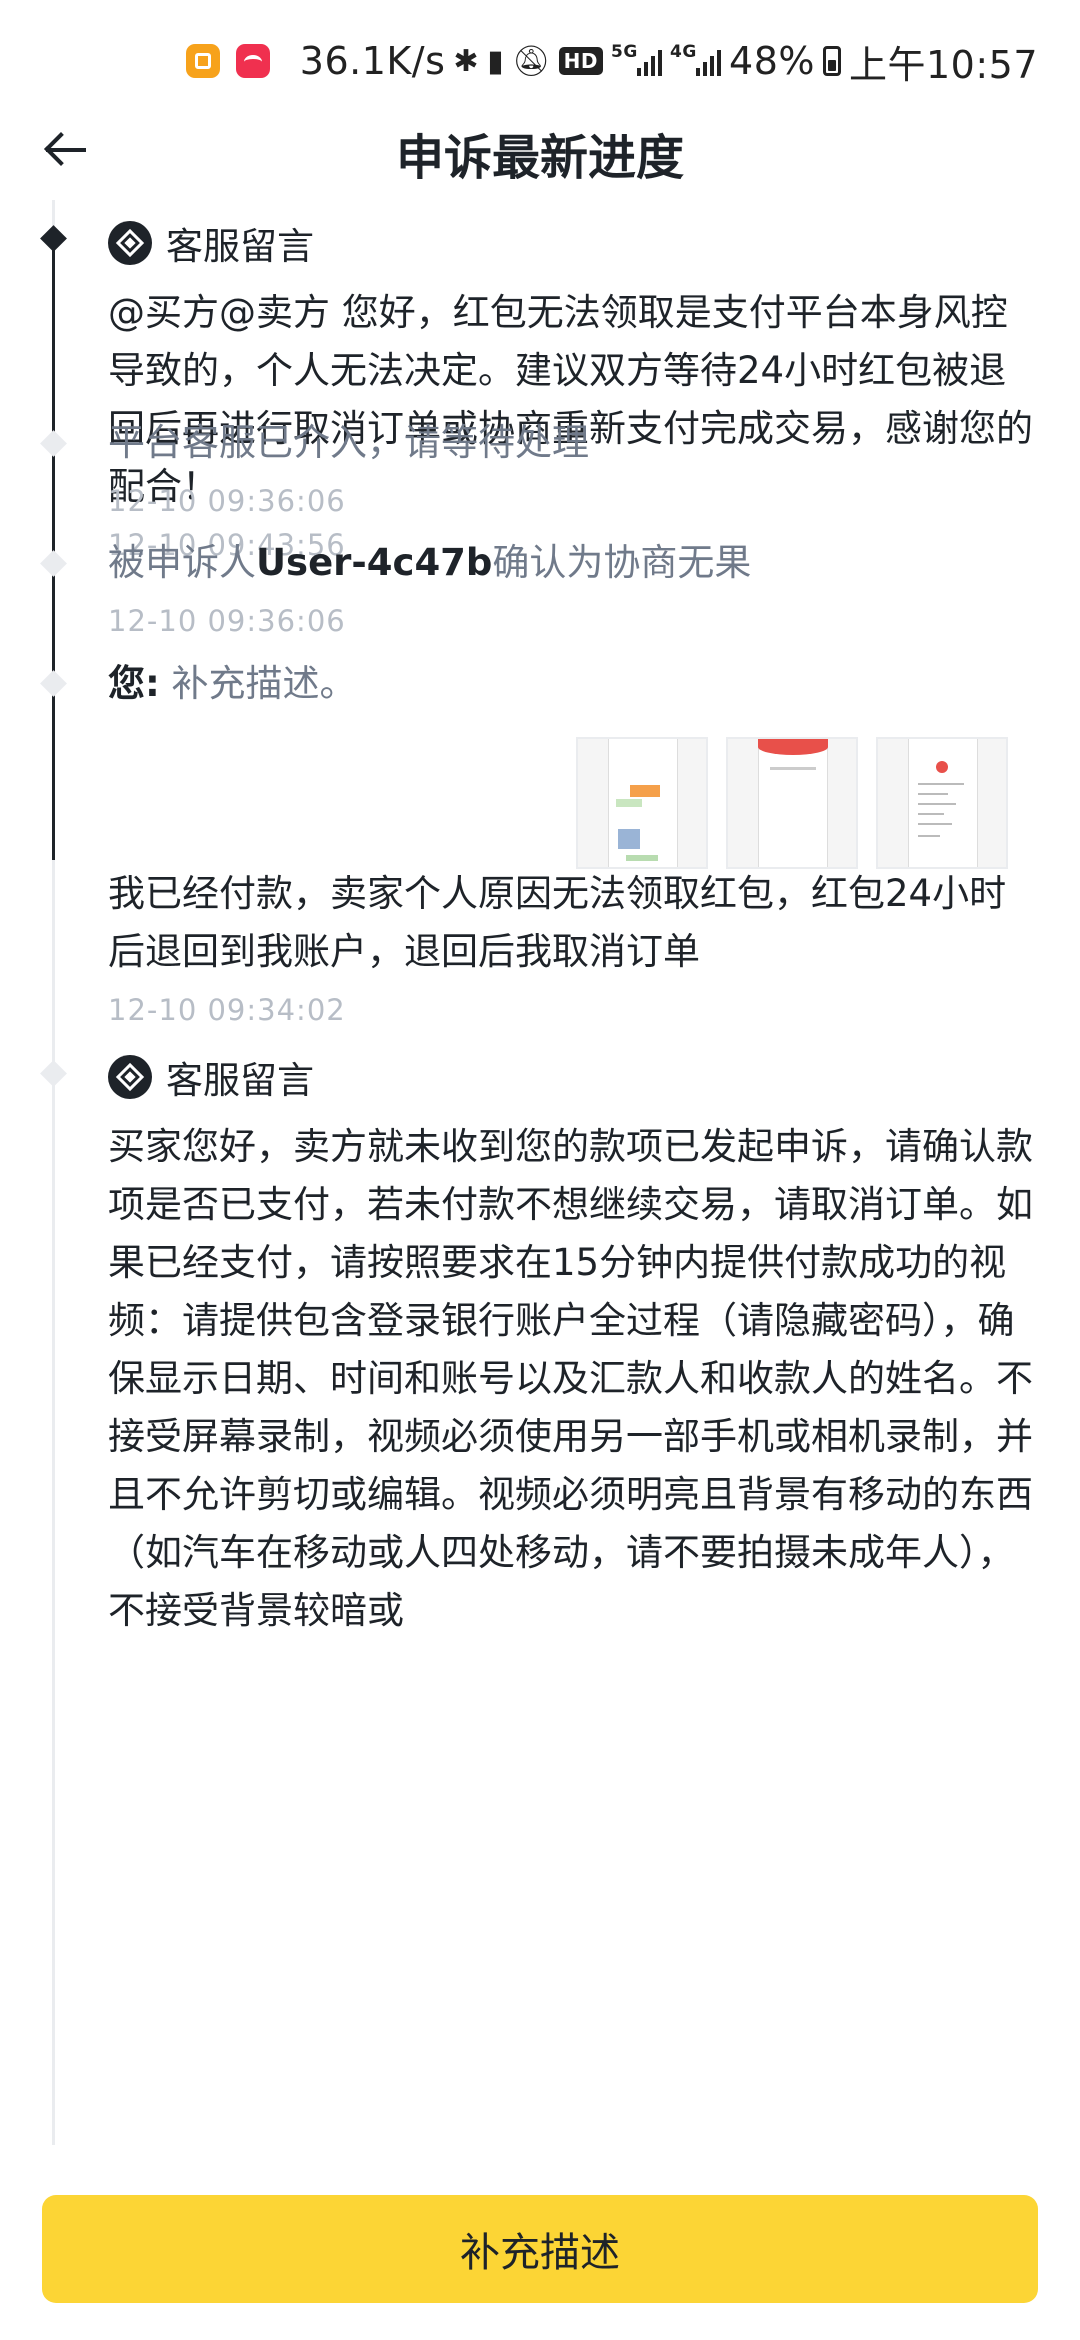 This screenshot has height=2340, width=1080. I want to click on battery-icon, so click(831, 61).